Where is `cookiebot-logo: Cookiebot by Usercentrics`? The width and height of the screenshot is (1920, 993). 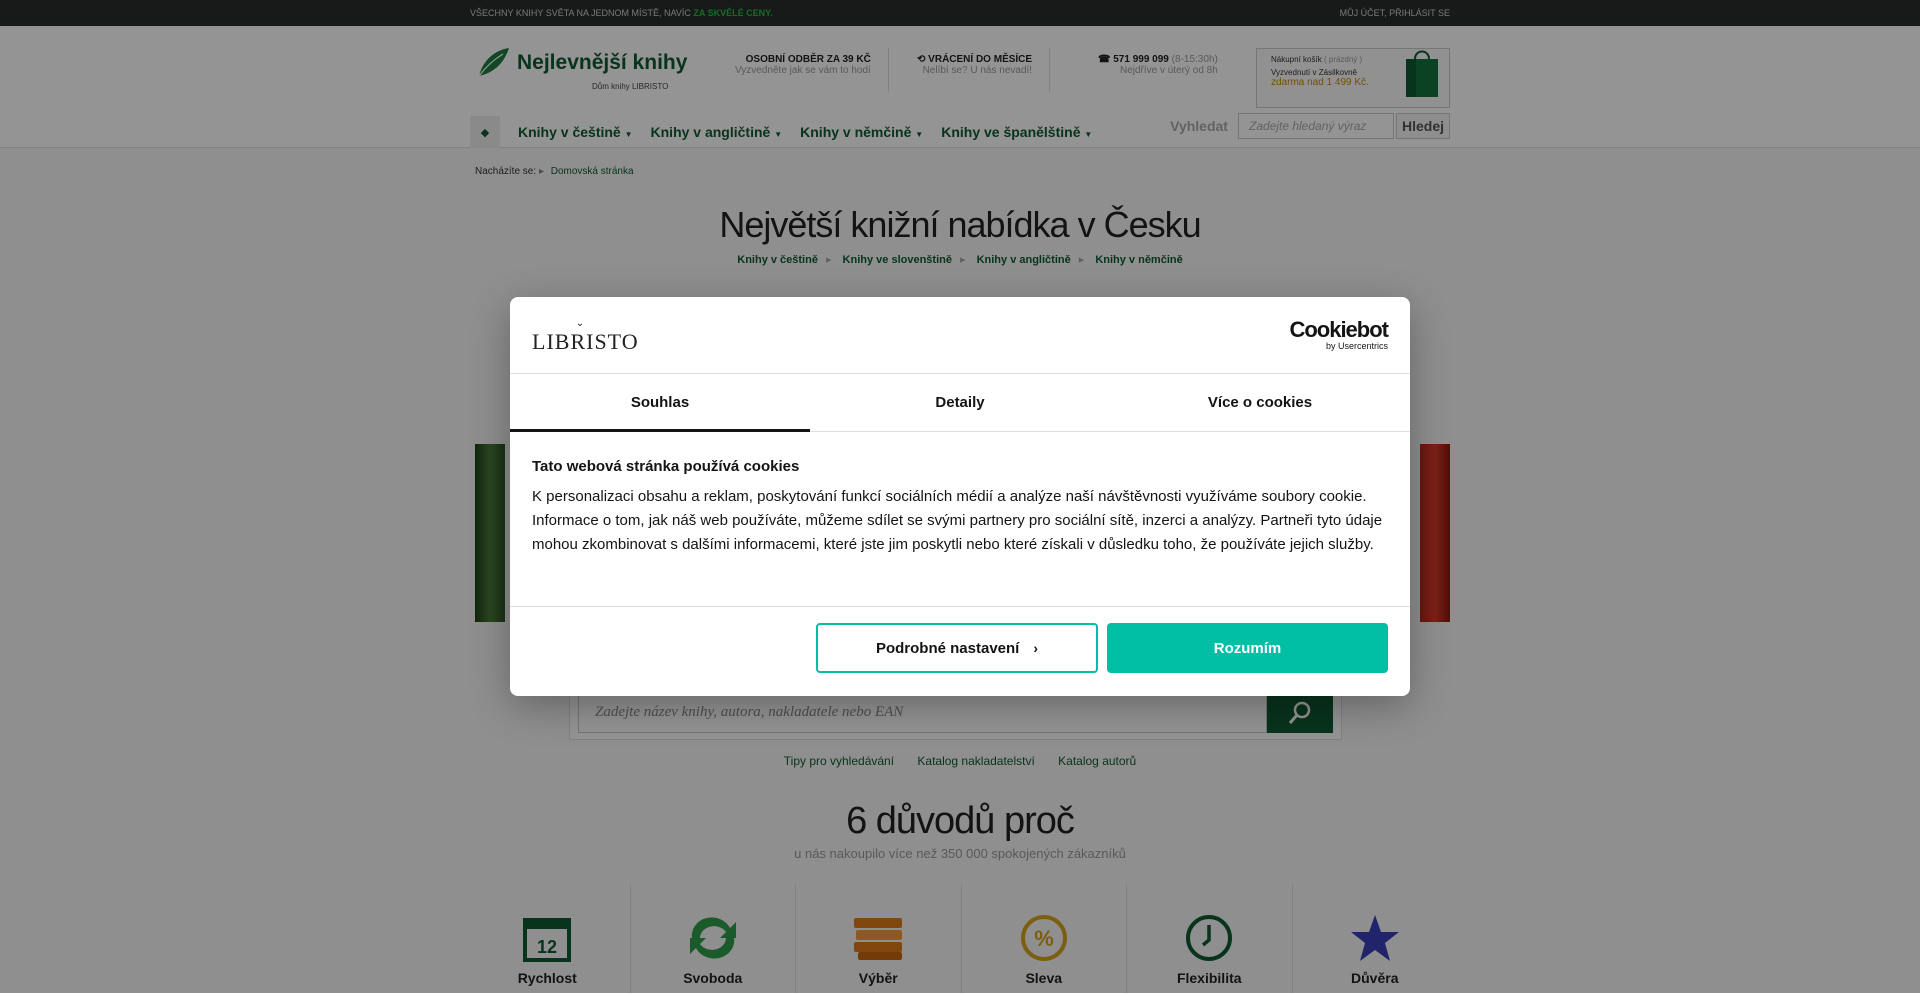 cookiebot-logo: Cookiebot by Usercentrics is located at coordinates (1339, 334).